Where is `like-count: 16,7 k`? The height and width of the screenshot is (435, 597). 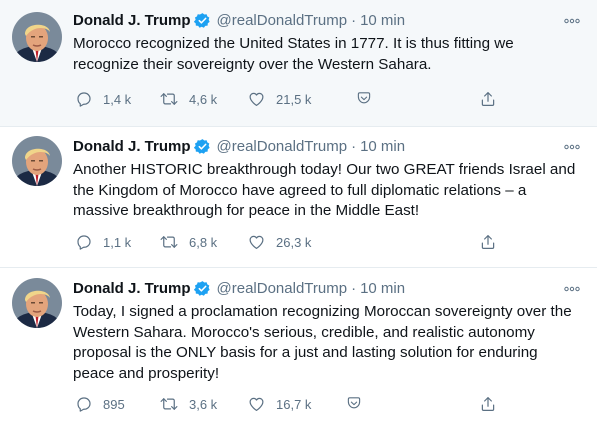
like-count: 16,7 k is located at coordinates (294, 404).